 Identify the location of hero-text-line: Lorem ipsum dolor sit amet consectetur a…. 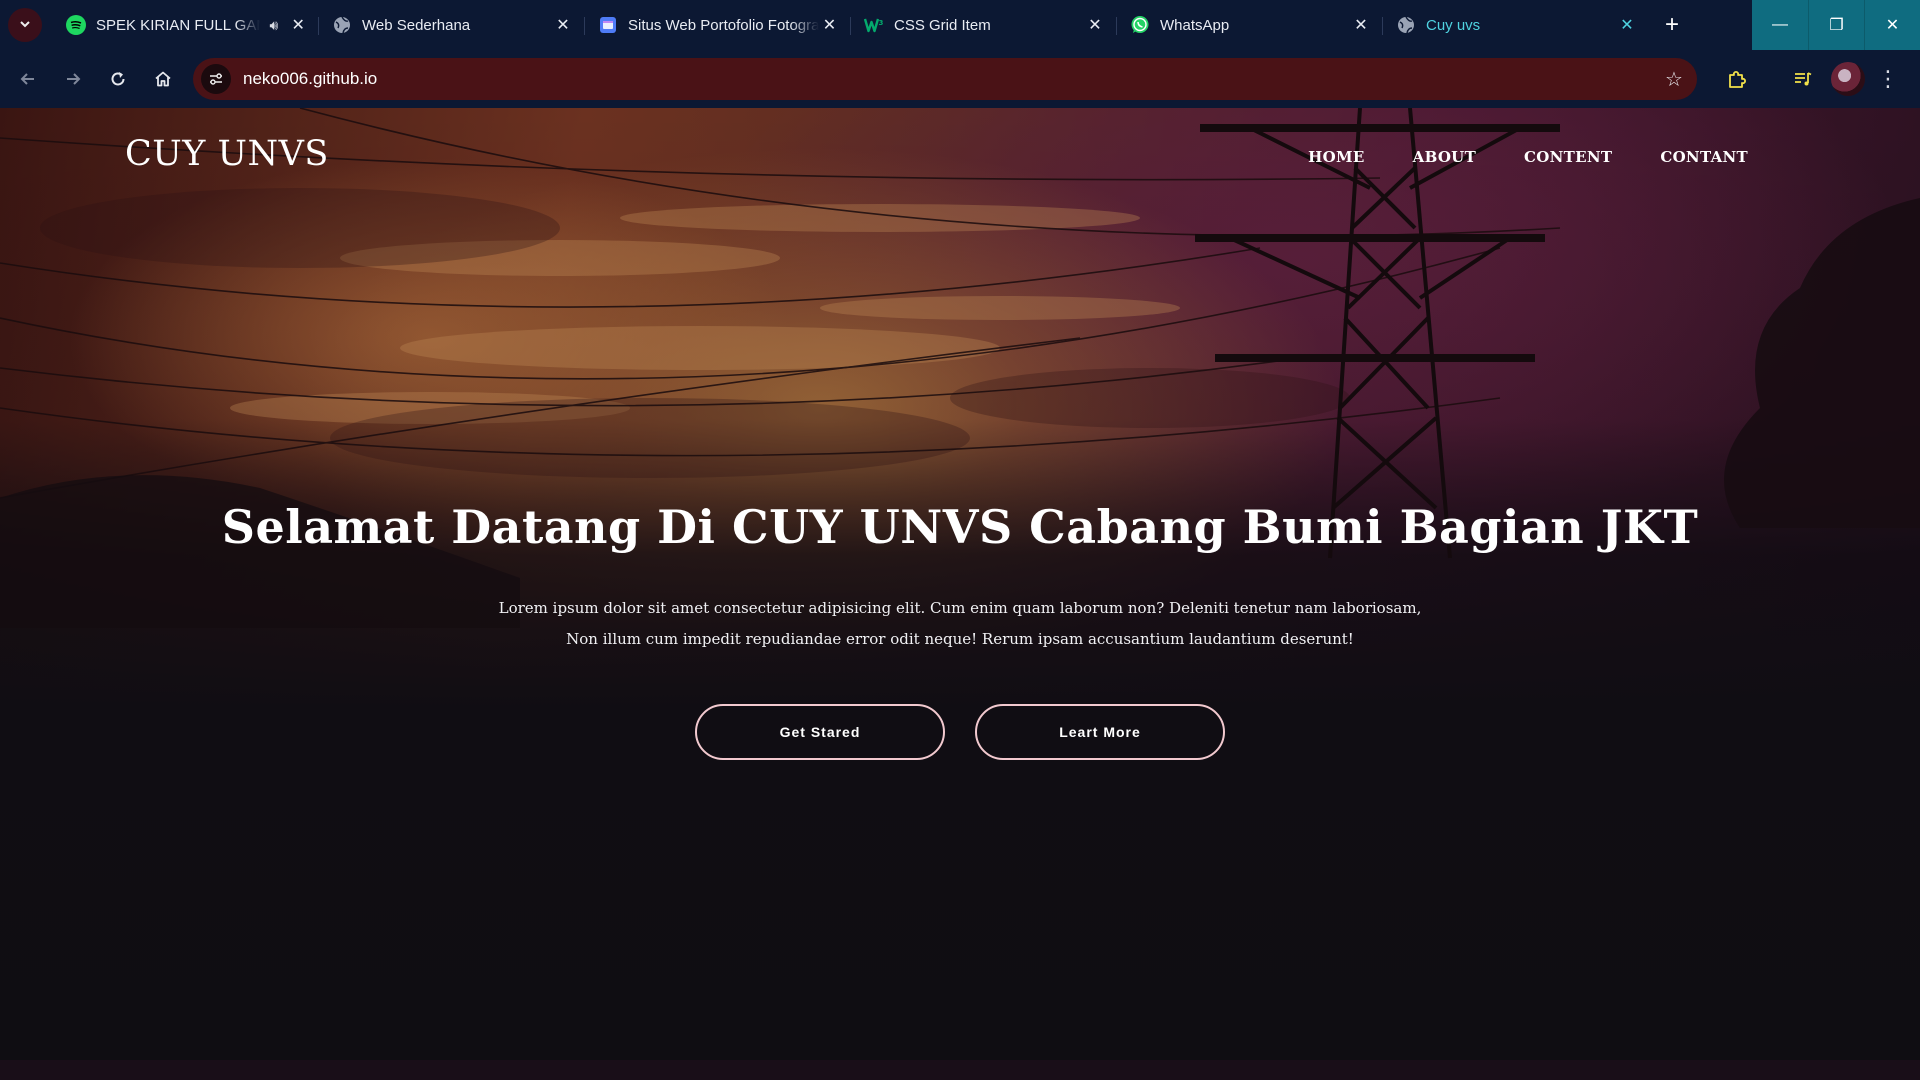
(960, 608).